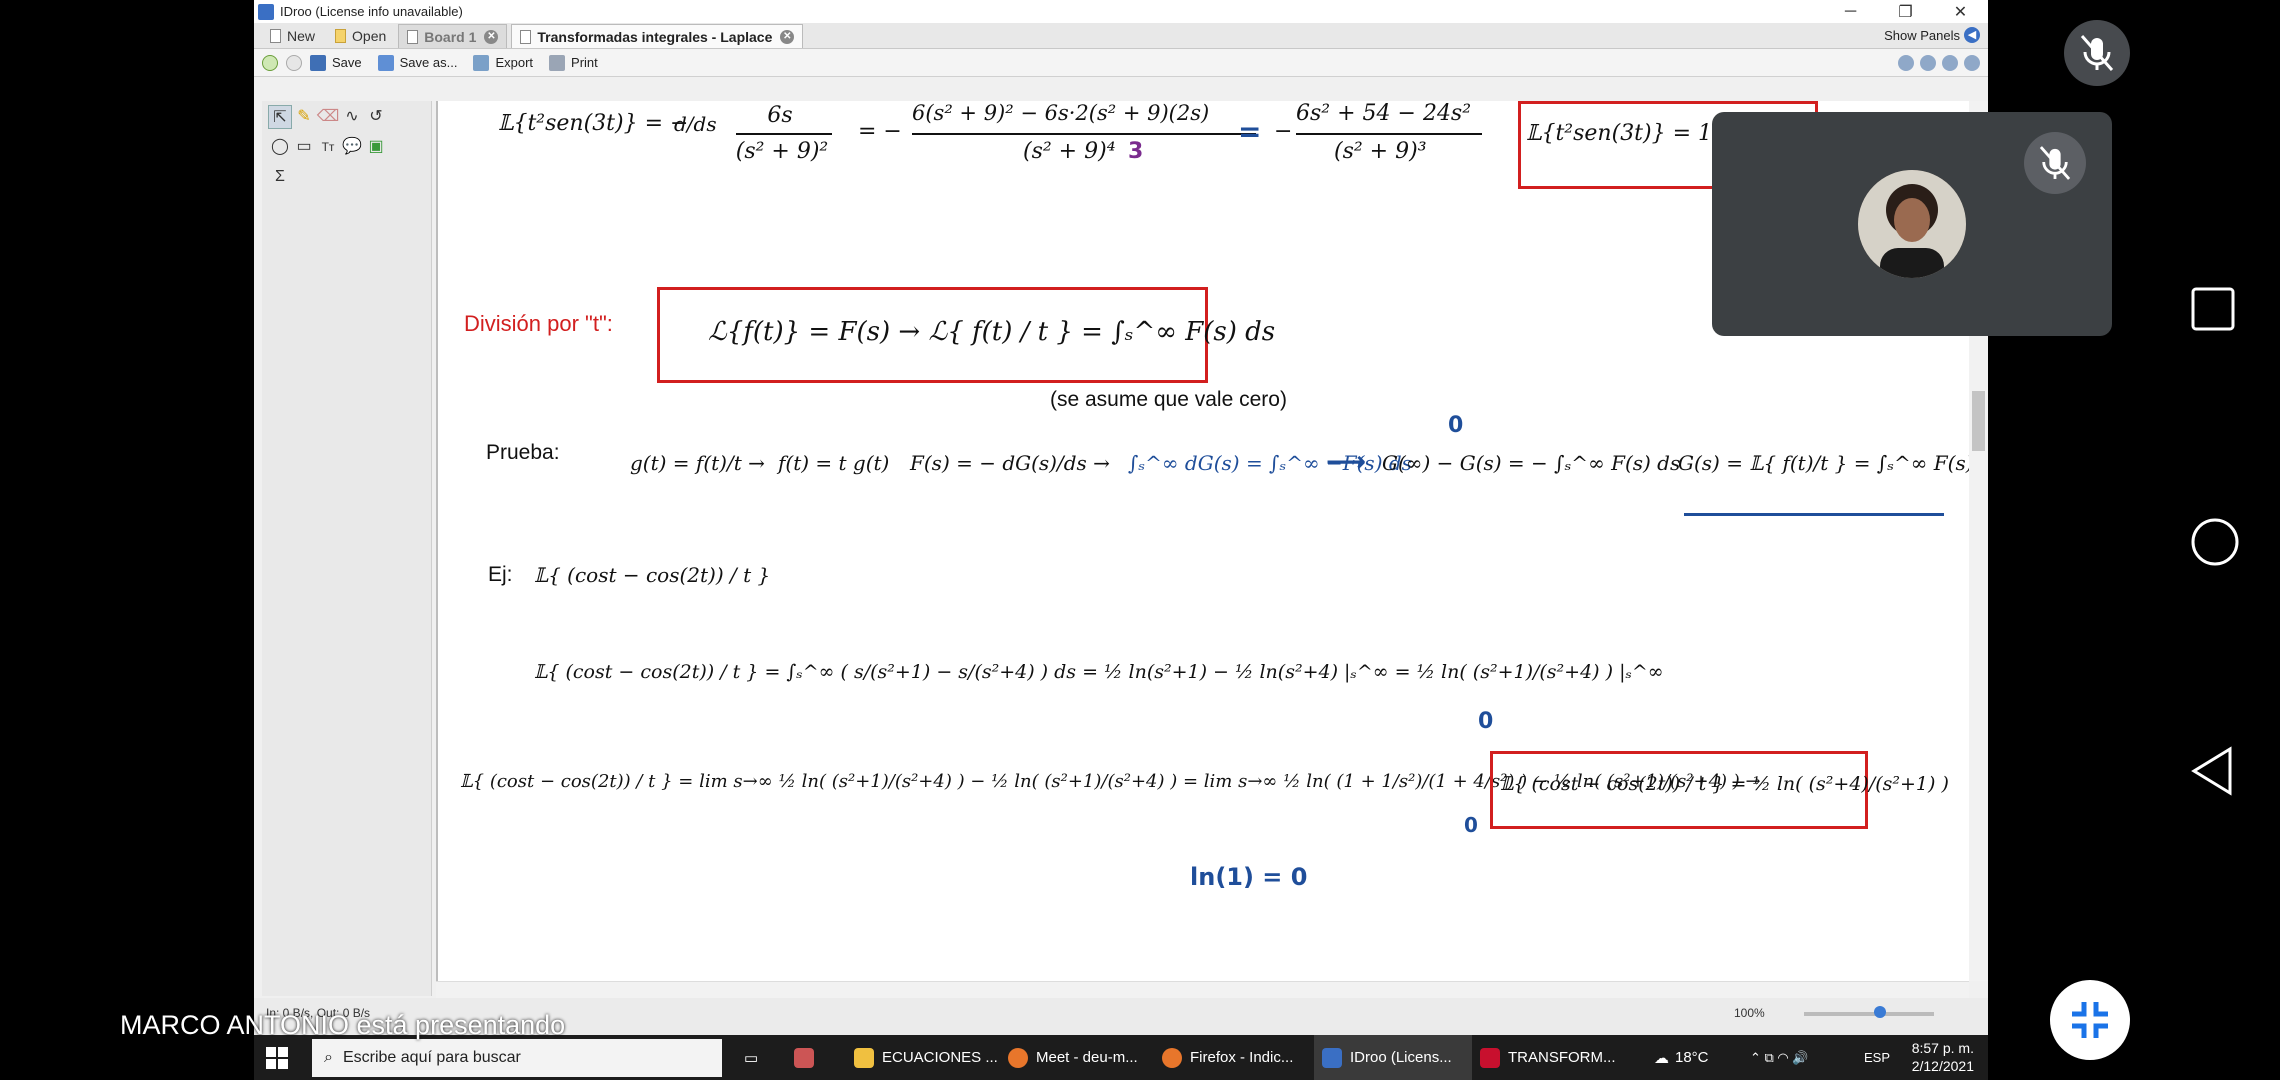  What do you see at coordinates (1877, 1057) in the screenshot?
I see `language-indicator: ESP` at bounding box center [1877, 1057].